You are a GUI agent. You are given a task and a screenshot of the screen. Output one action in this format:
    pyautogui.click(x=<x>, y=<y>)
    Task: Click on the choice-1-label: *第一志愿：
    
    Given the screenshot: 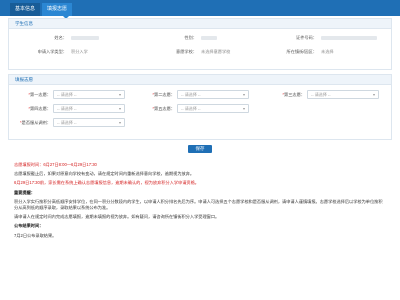 What is the action you would take?
    pyautogui.click(x=39, y=94)
    